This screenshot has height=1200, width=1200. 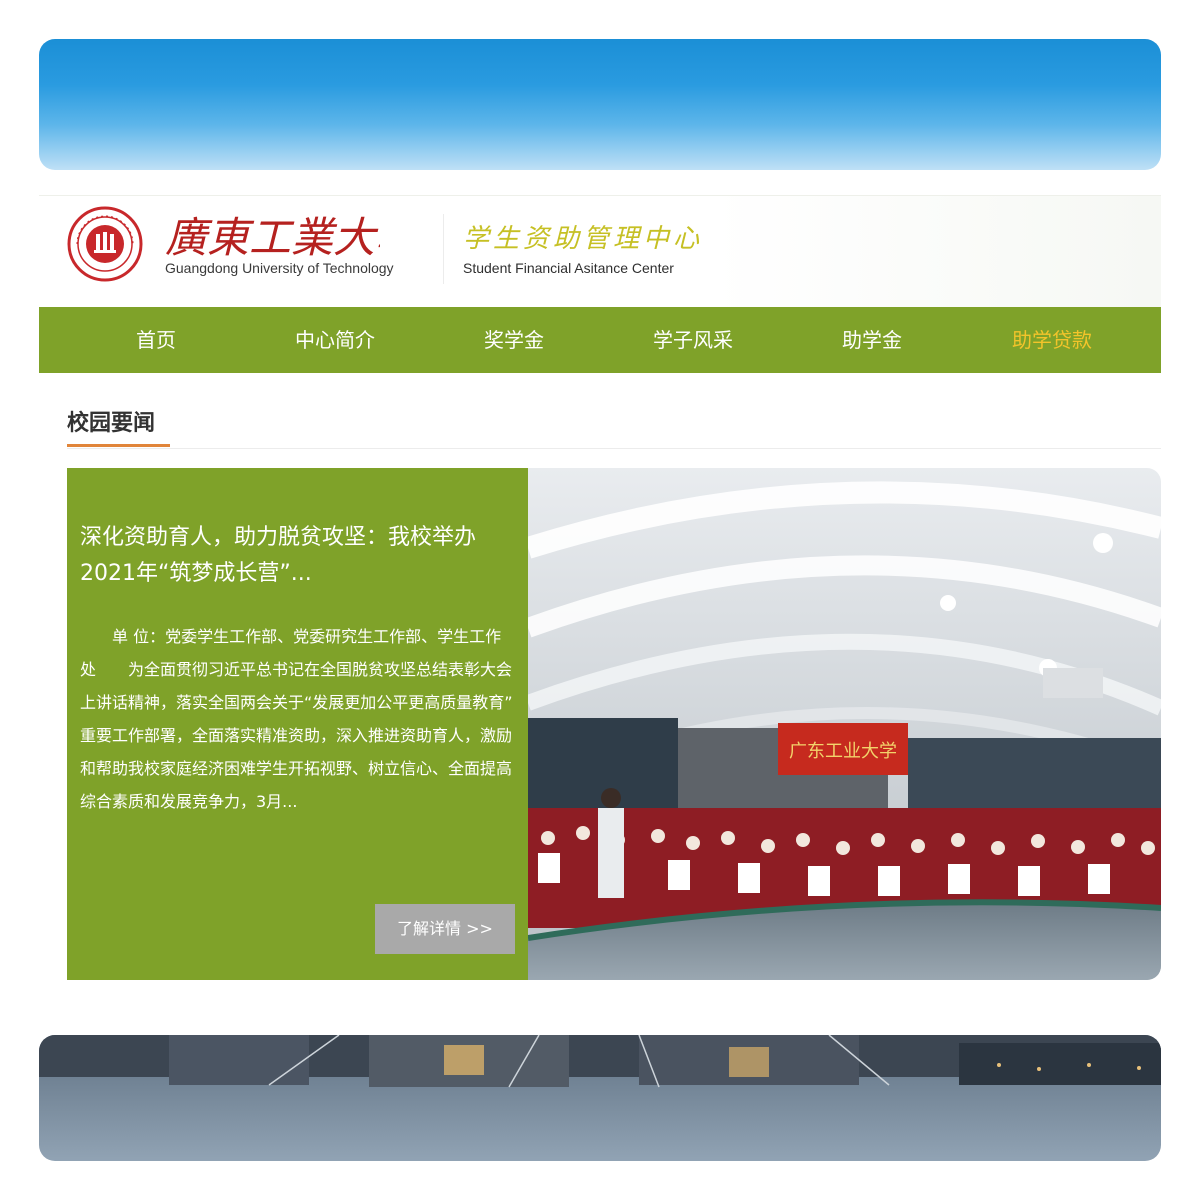 I want to click on university-name-calligraphy: 廣東工業大學, so click(x=272, y=237).